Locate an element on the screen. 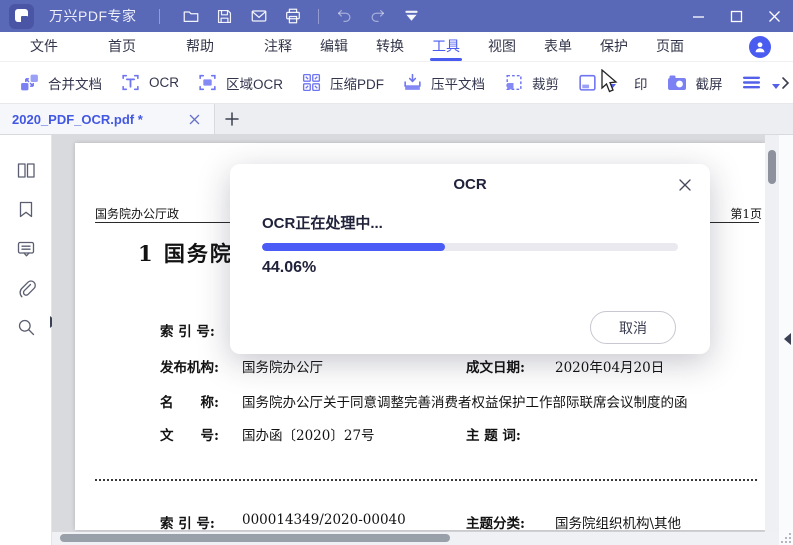 The height and width of the screenshot is (545, 793). user-avatar-icon is located at coordinates (760, 46).